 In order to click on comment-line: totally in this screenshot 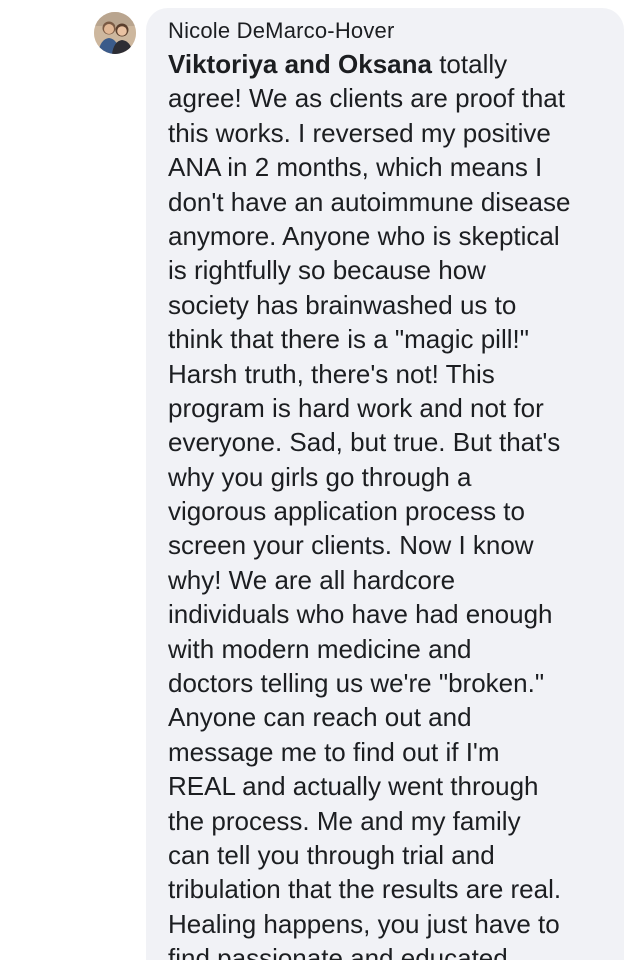, I will do `click(469, 64)`.